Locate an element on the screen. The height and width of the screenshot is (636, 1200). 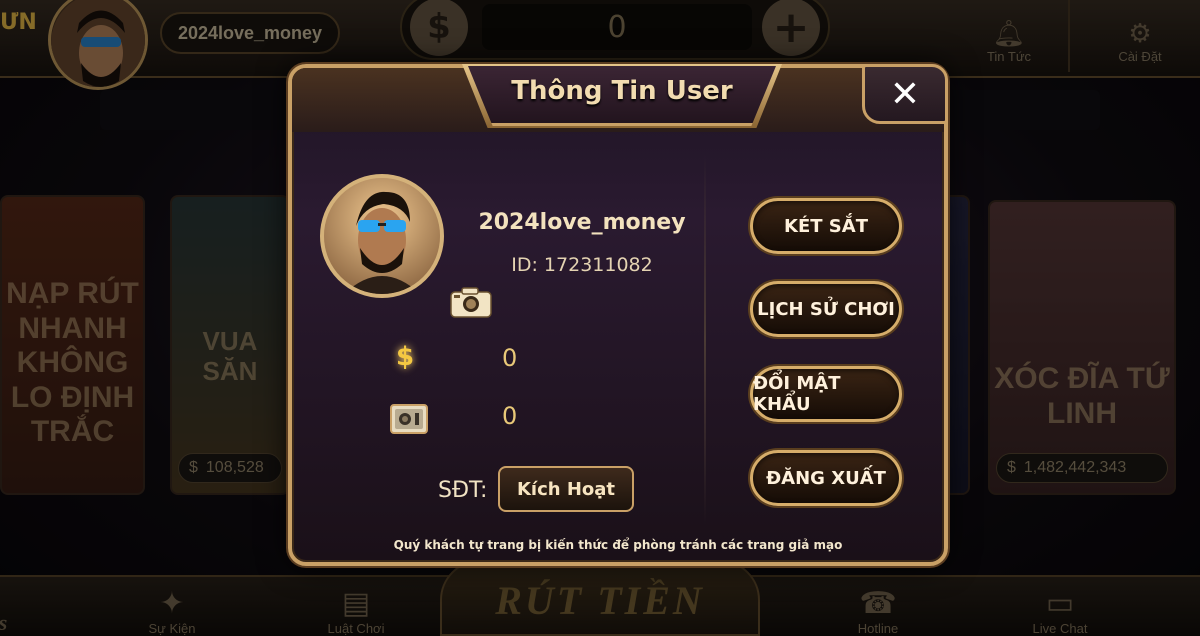
logout-button: ĐĂNG XUẤT is located at coordinates (826, 478).